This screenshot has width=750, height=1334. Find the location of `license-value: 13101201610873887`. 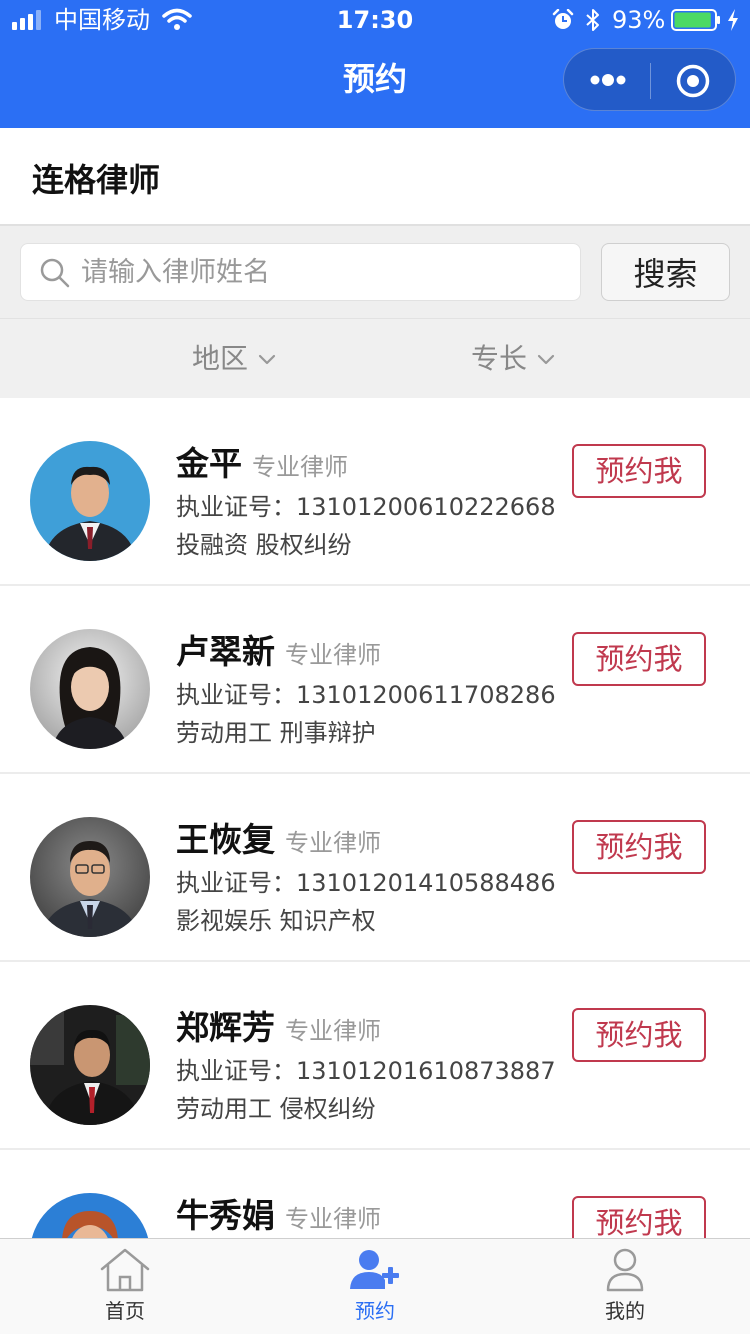

license-value: 13101201610873887 is located at coordinates (426, 1071).